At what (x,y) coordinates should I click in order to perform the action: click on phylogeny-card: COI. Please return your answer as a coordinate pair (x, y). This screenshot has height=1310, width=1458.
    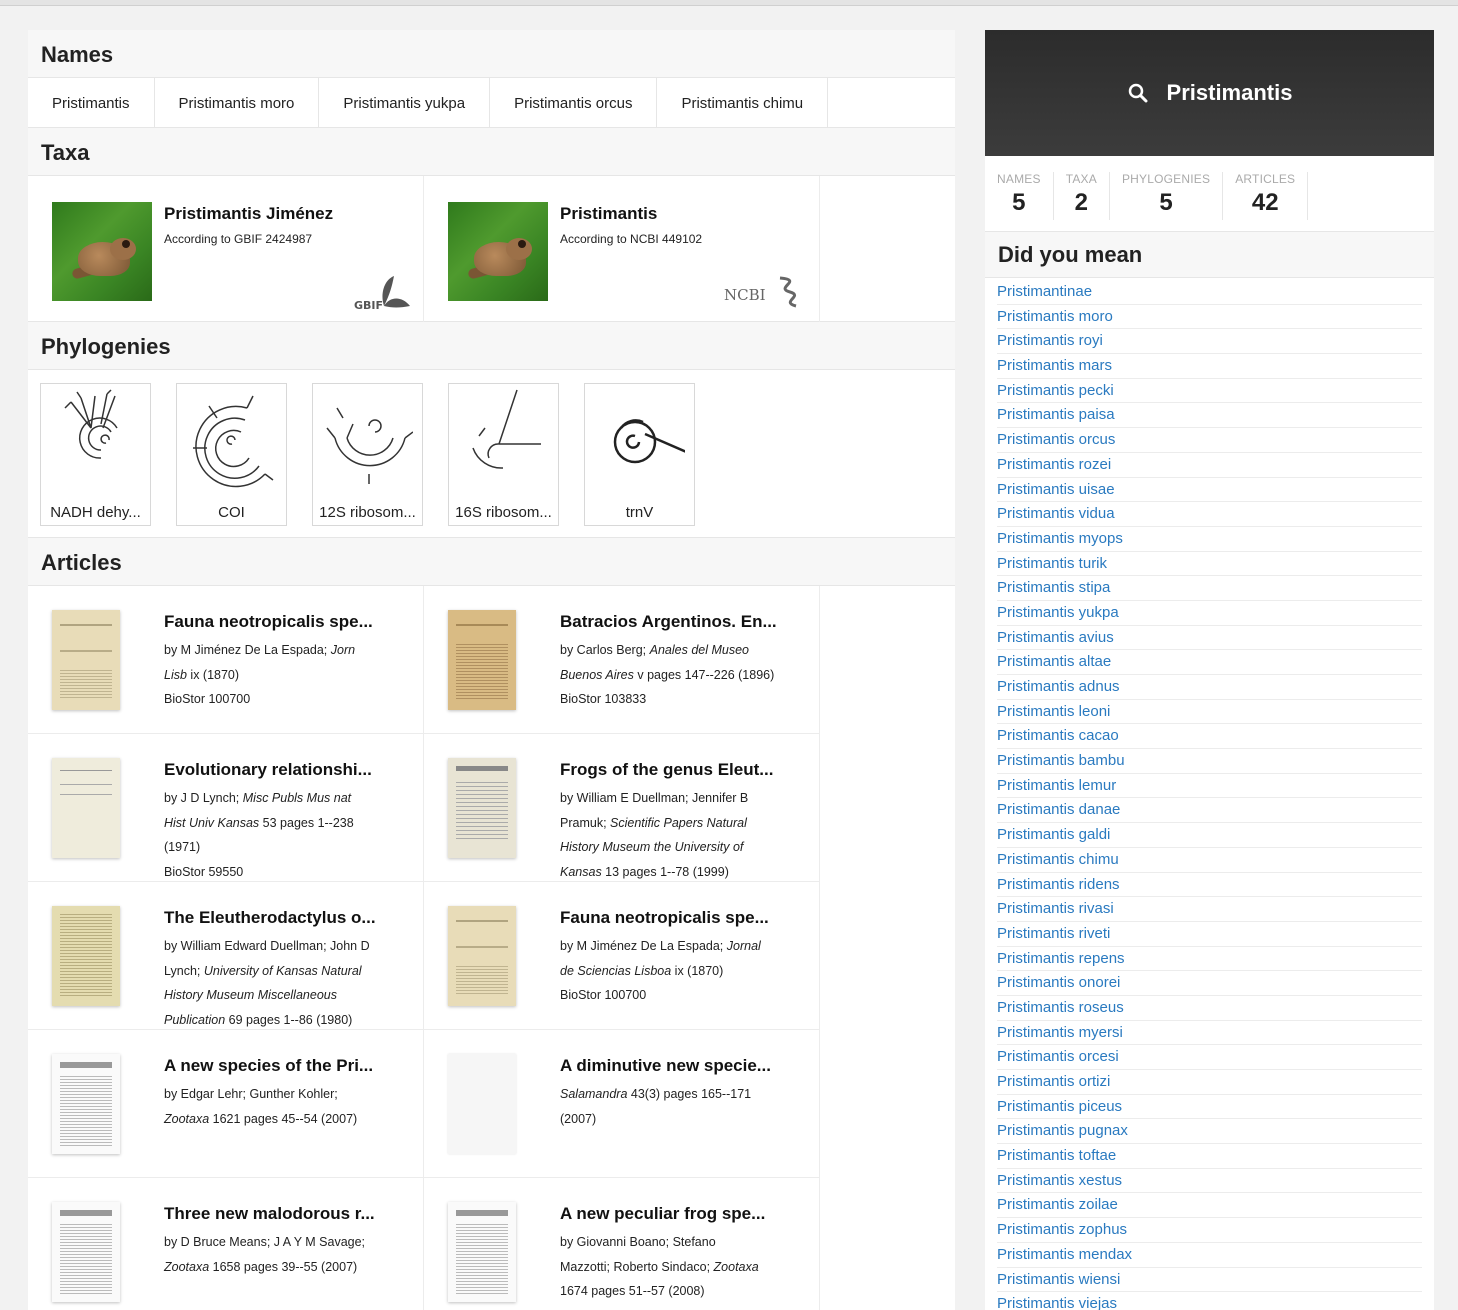
    Looking at the image, I should click on (231, 454).